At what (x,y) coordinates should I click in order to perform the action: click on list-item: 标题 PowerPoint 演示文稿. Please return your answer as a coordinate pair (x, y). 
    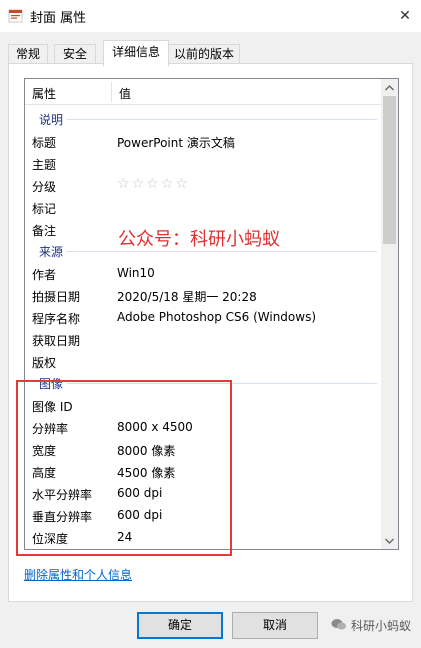
    Looking at the image, I should click on (203, 141).